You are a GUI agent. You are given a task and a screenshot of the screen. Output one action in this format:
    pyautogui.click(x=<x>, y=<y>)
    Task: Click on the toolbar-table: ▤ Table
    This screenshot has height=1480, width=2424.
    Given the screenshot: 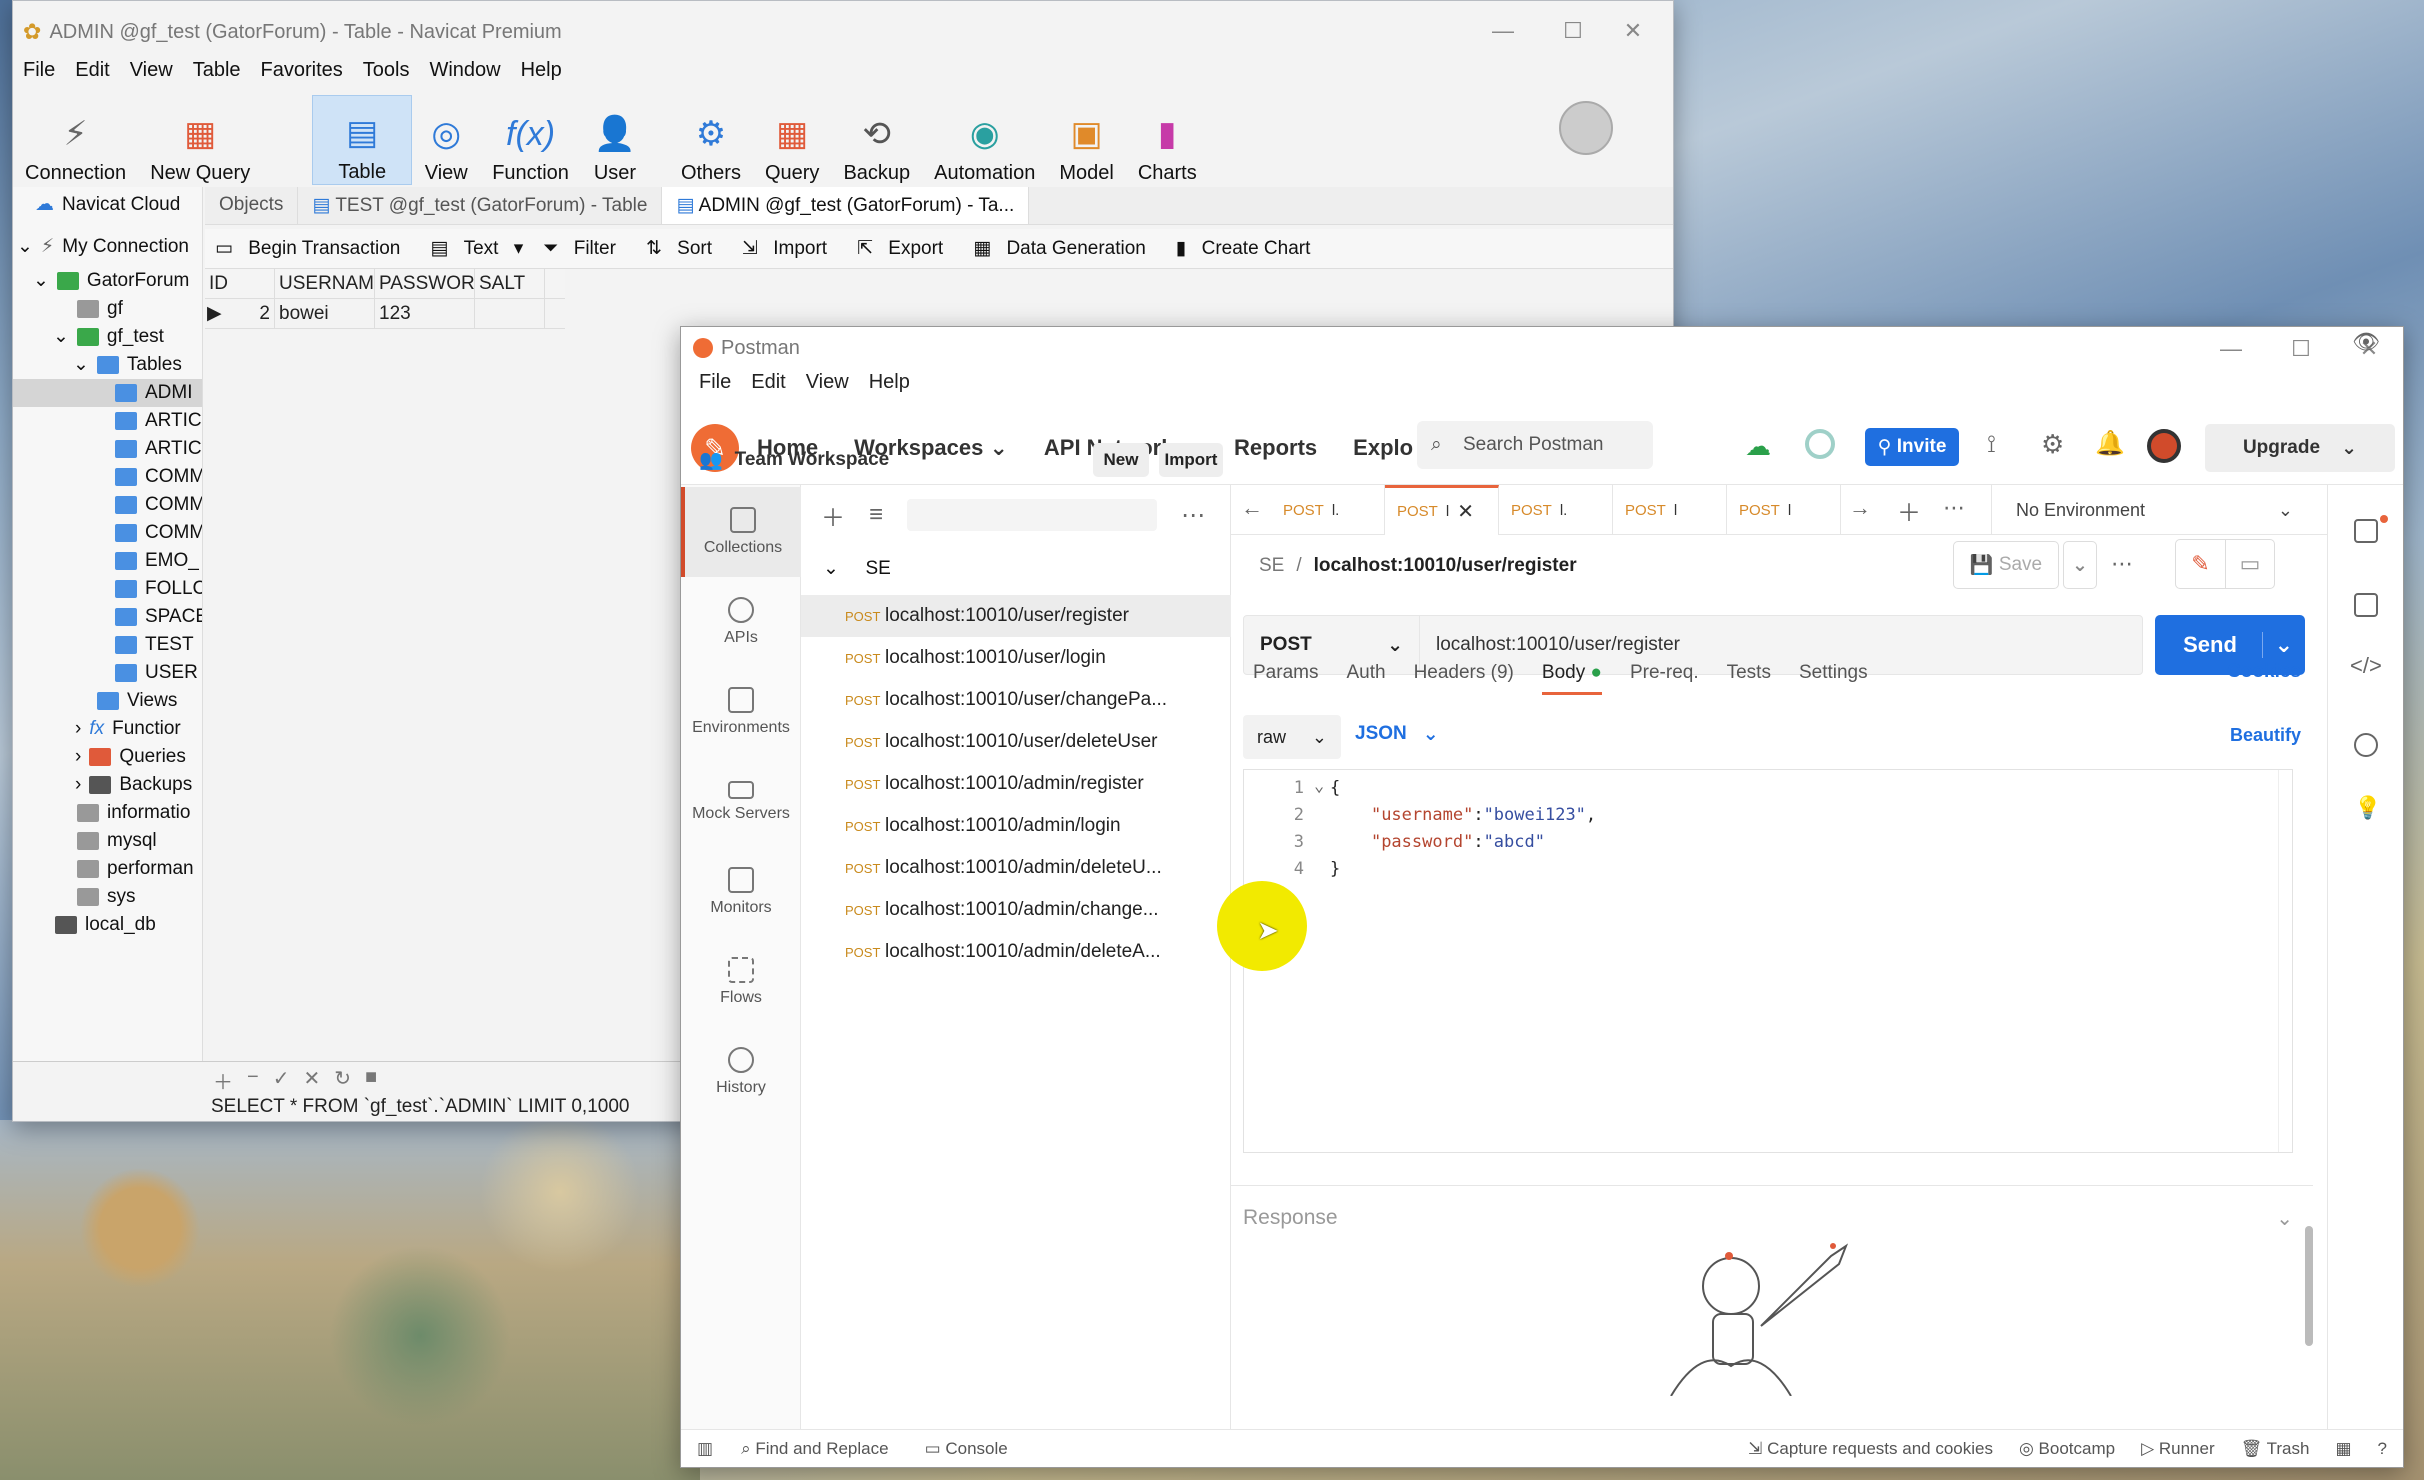 What is the action you would take?
    pyautogui.click(x=362, y=140)
    